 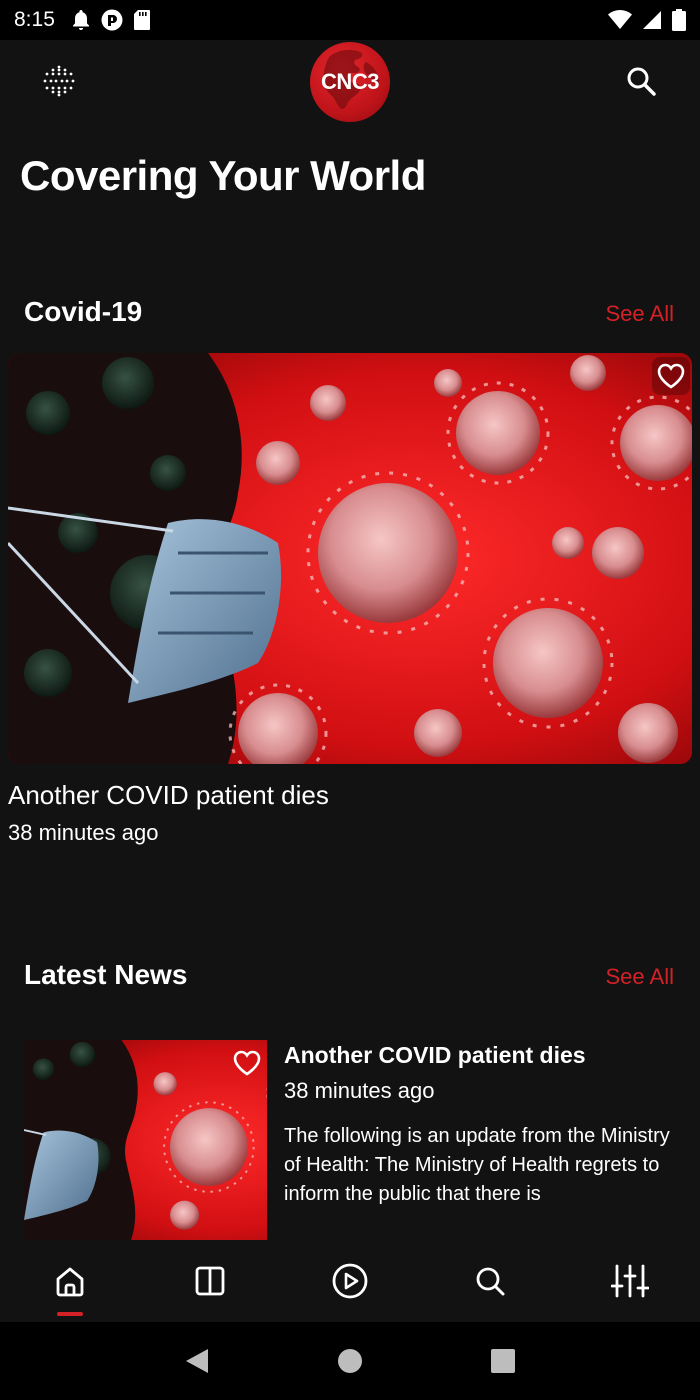 I want to click on system-recents-button, so click(x=503, y=1361).